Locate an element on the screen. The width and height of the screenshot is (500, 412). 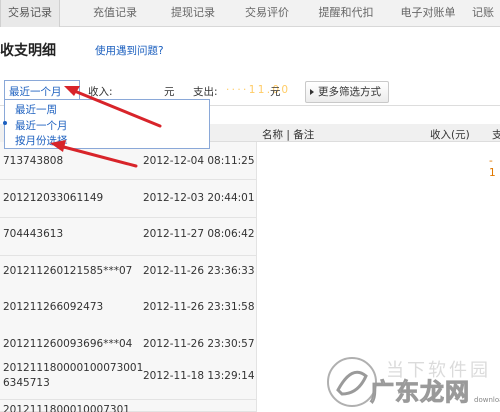
row-amount: - 1 is located at coordinates (492, 167).